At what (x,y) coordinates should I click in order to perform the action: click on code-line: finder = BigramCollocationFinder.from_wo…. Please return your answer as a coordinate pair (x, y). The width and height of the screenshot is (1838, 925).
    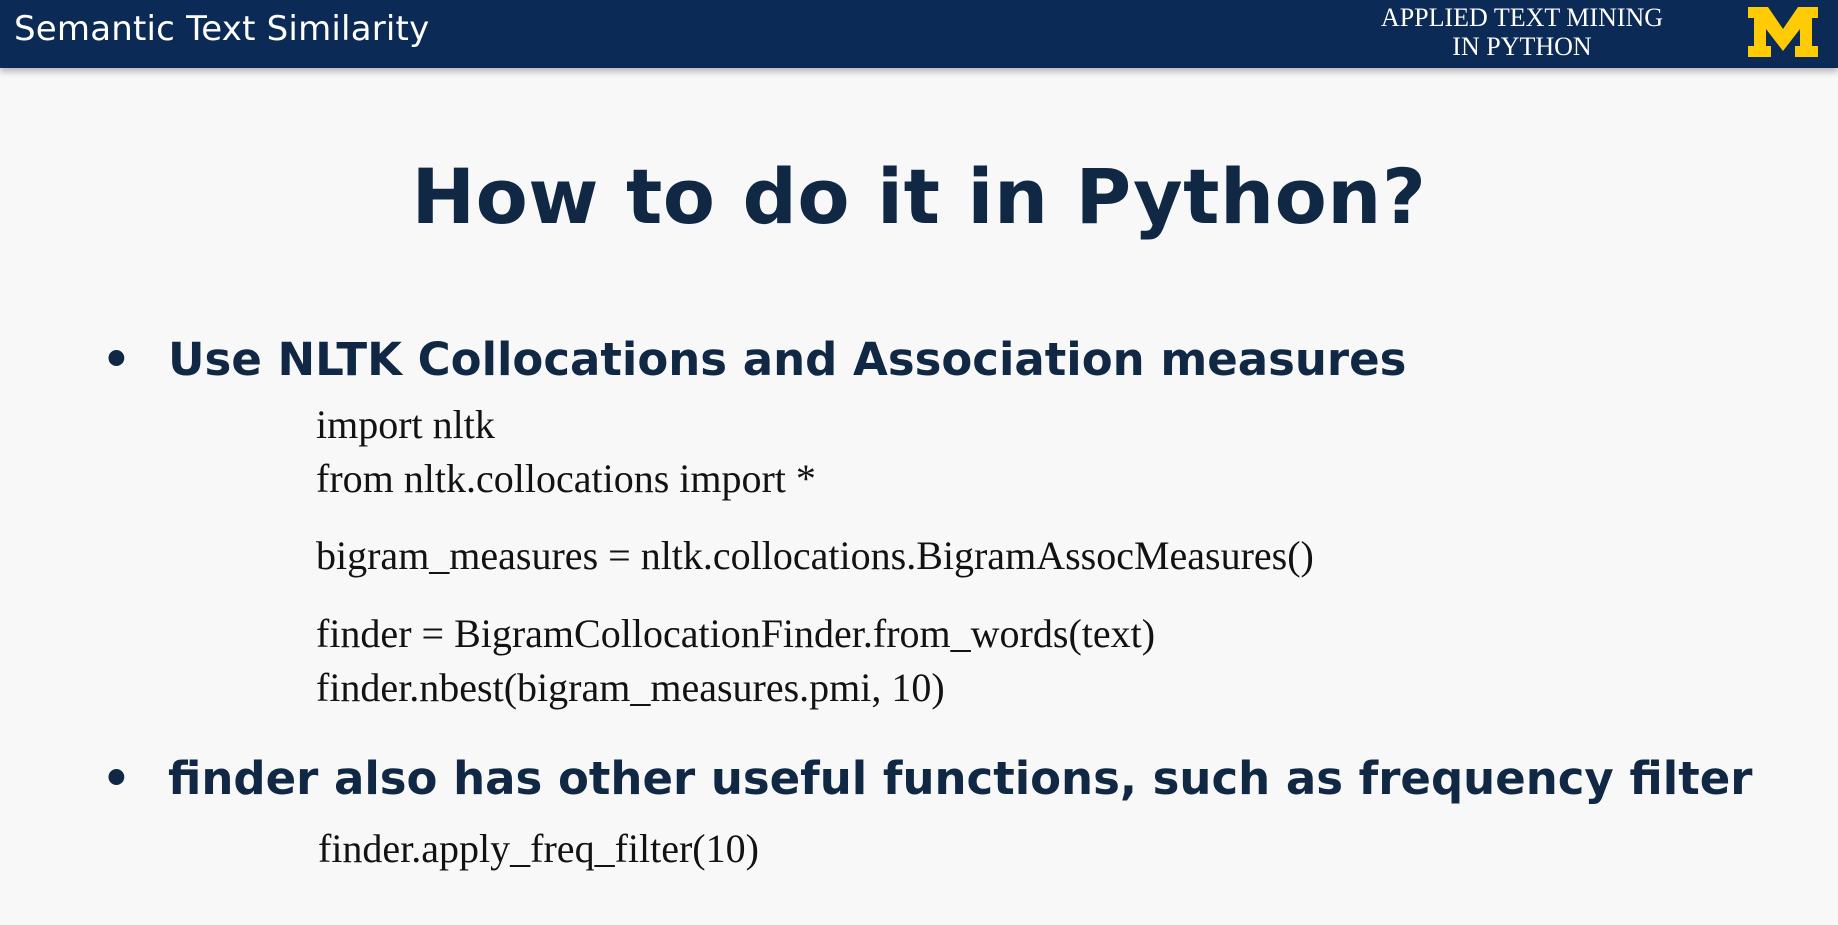
    Looking at the image, I should click on (736, 633).